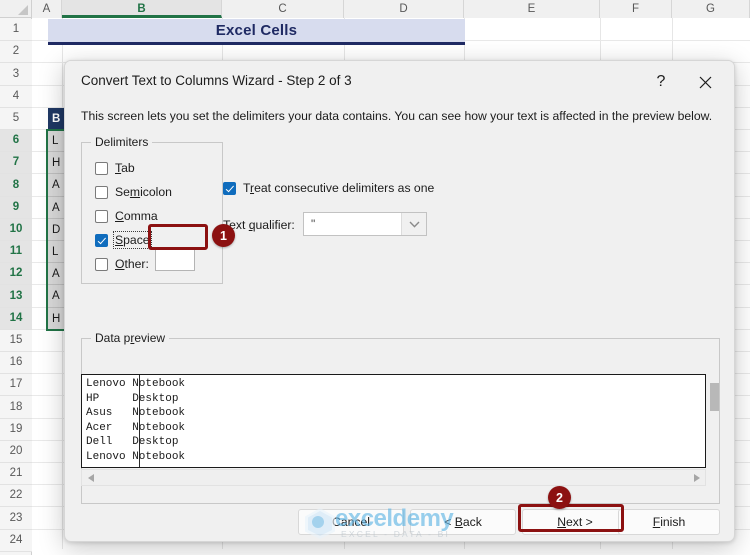 Image resolution: width=750 pixels, height=555 pixels. Describe the element at coordinates (16, 230) in the screenshot. I see `row-header-10: 10` at that location.